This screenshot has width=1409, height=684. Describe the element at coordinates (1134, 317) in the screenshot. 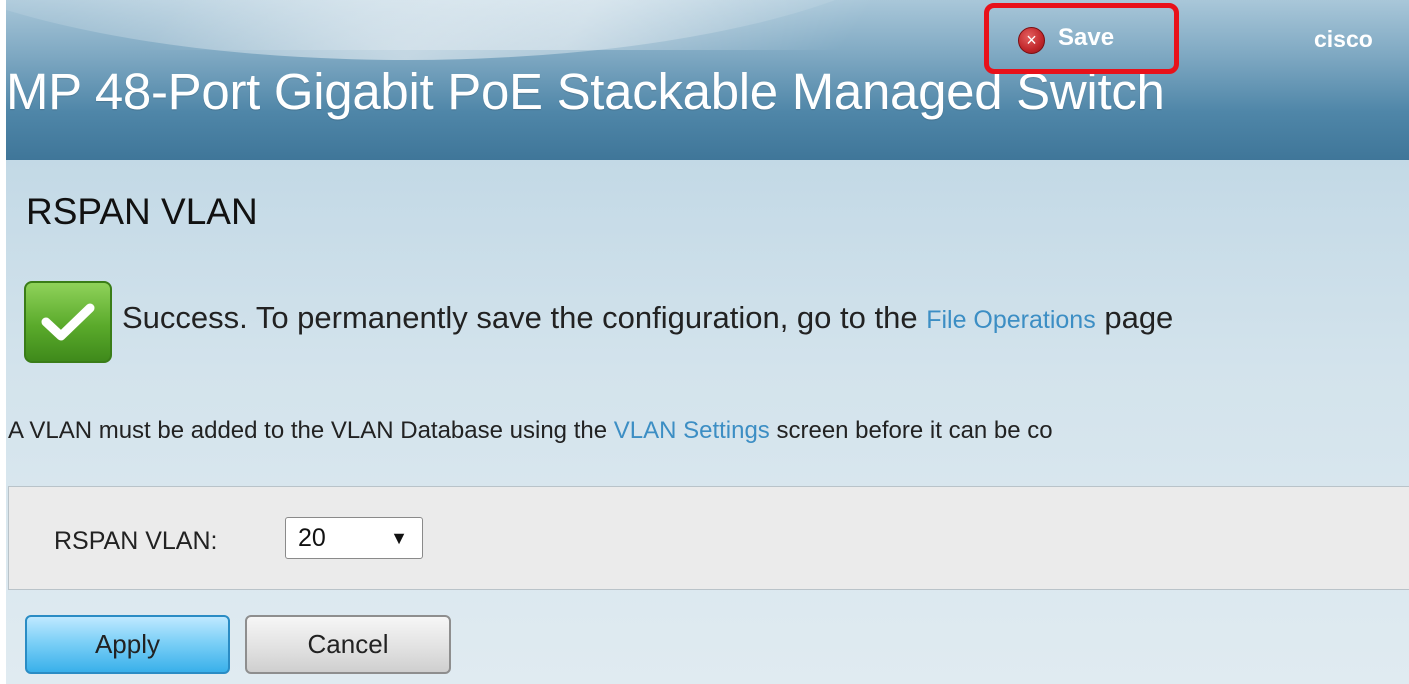

I see `success-text-end: page` at that location.